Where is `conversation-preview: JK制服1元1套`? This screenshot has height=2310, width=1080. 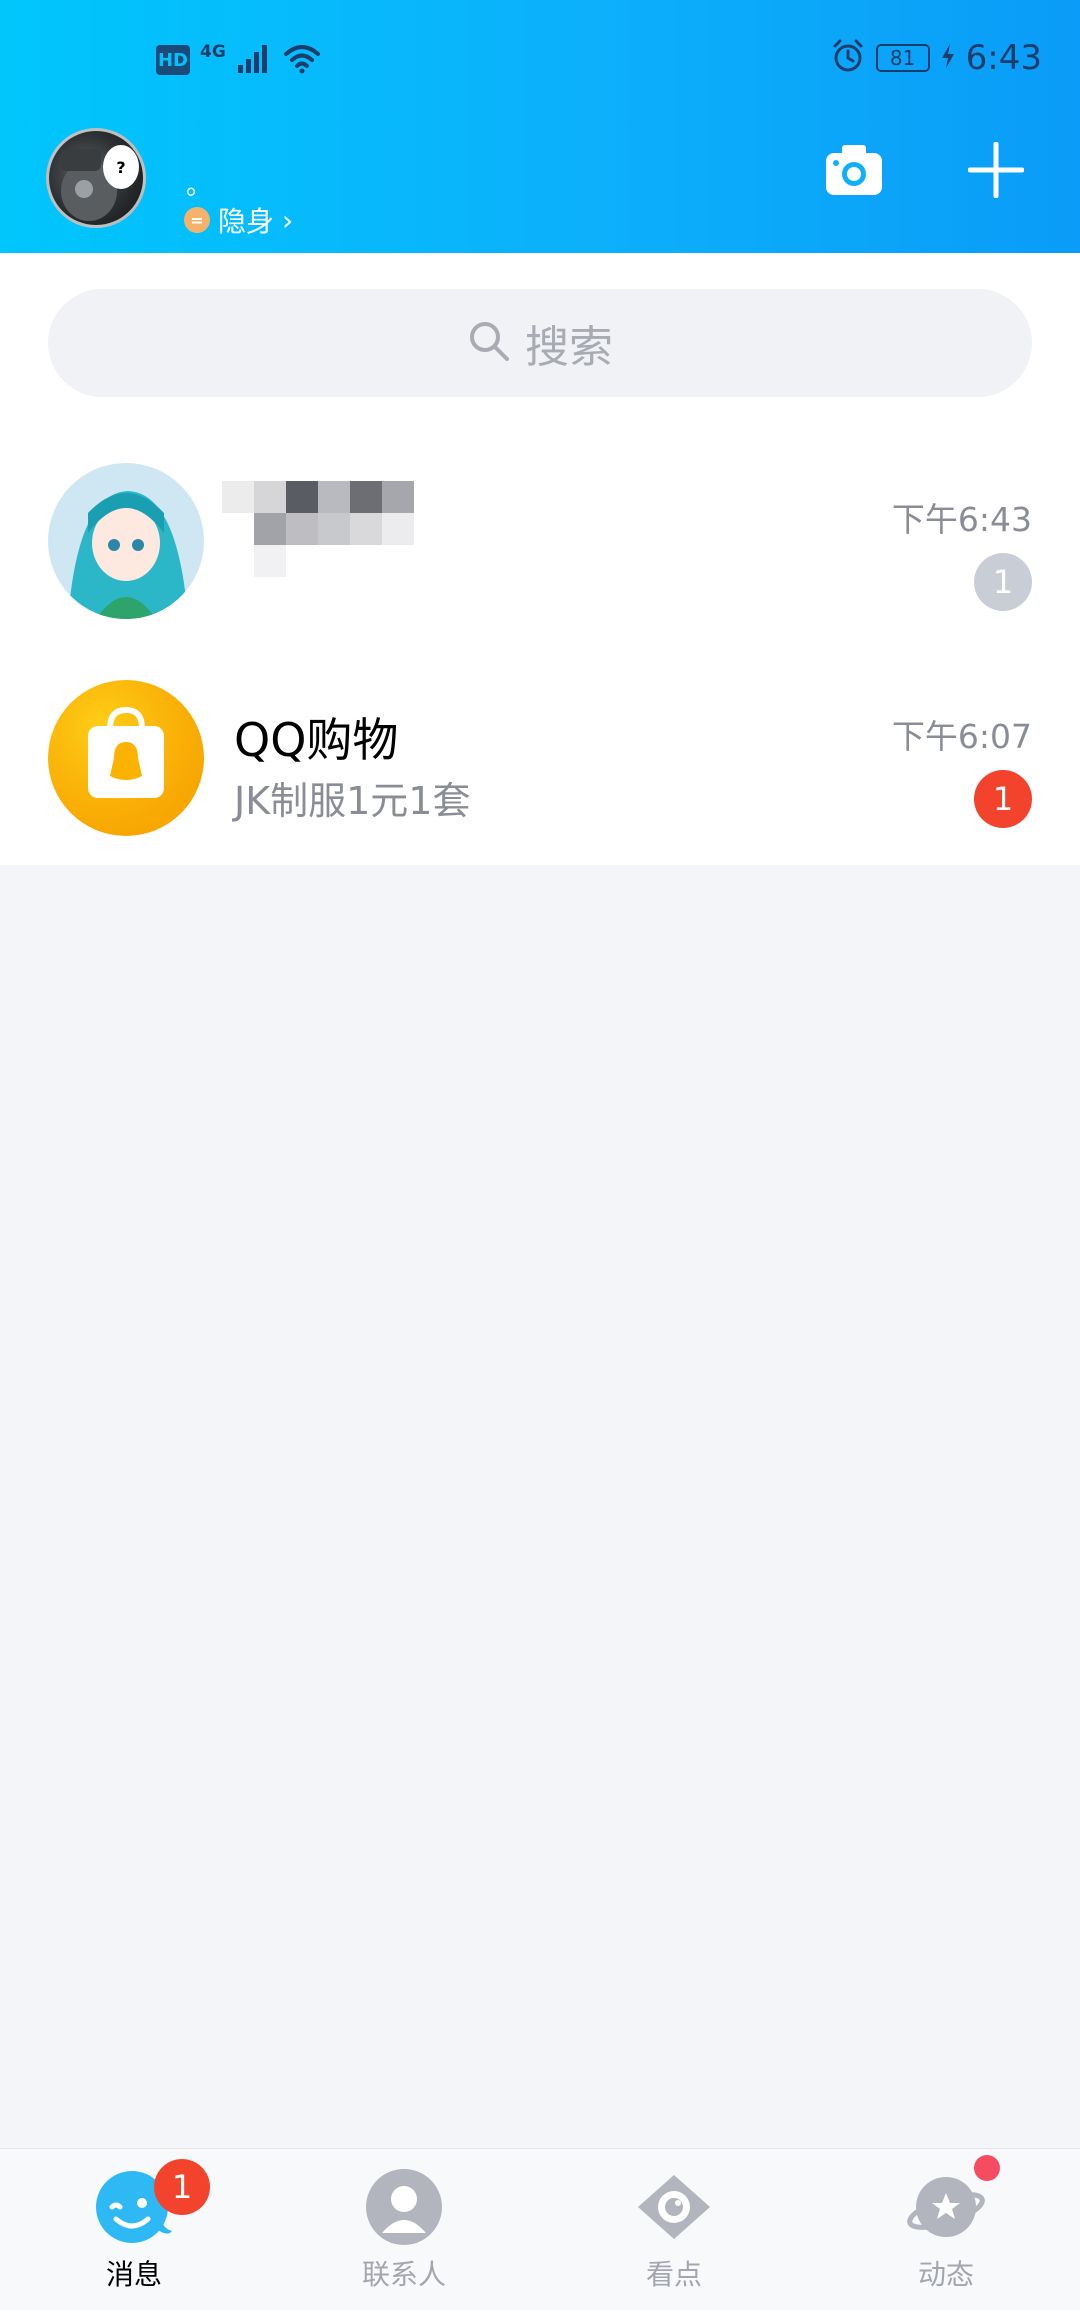
conversation-preview: JK制服1元1套 is located at coordinates (352, 801).